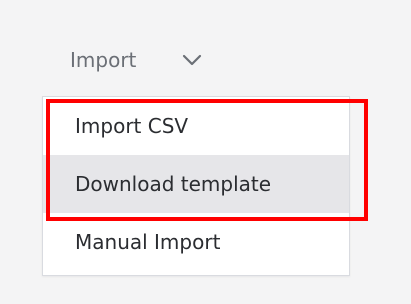 Image resolution: width=411 pixels, height=304 pixels. I want to click on chevron-down-icon, so click(192, 60).